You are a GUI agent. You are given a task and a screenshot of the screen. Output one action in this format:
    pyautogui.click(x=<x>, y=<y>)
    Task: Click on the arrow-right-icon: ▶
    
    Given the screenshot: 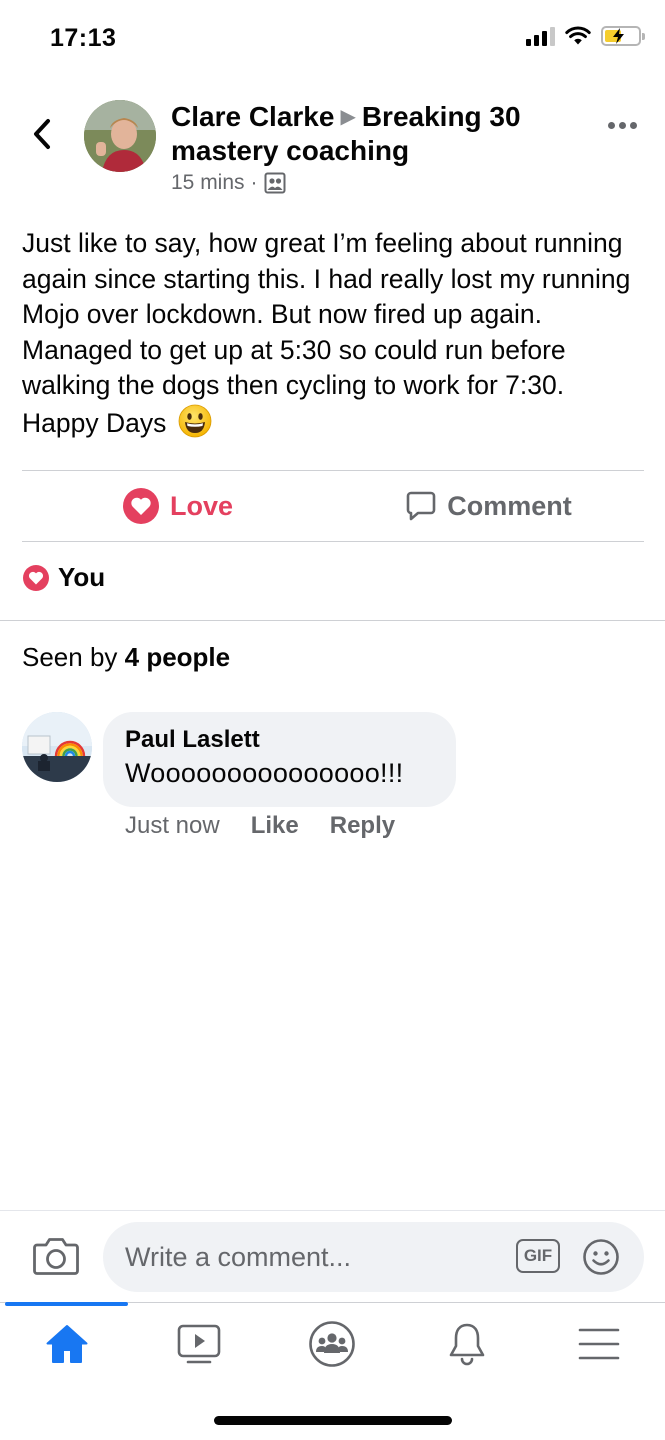 What is the action you would take?
    pyautogui.click(x=348, y=117)
    